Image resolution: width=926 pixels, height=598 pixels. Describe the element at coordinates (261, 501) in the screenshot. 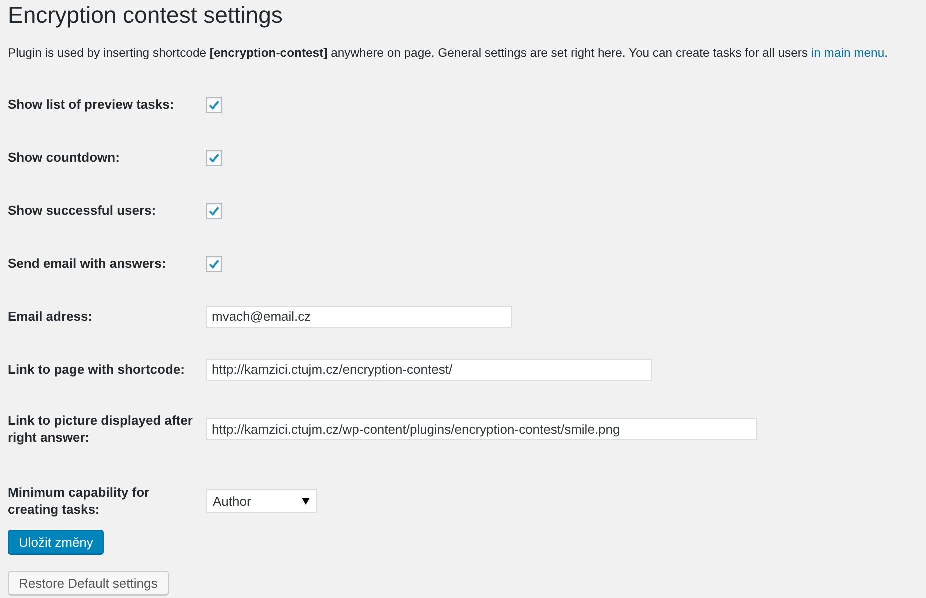

I see `select-field: Author` at that location.